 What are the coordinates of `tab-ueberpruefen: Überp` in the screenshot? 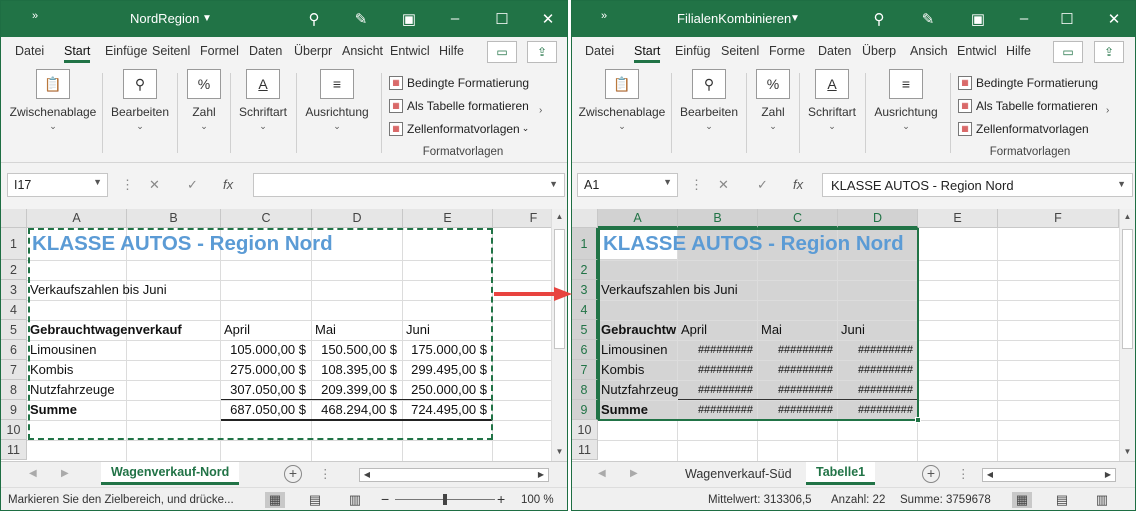 It's located at (879, 51).